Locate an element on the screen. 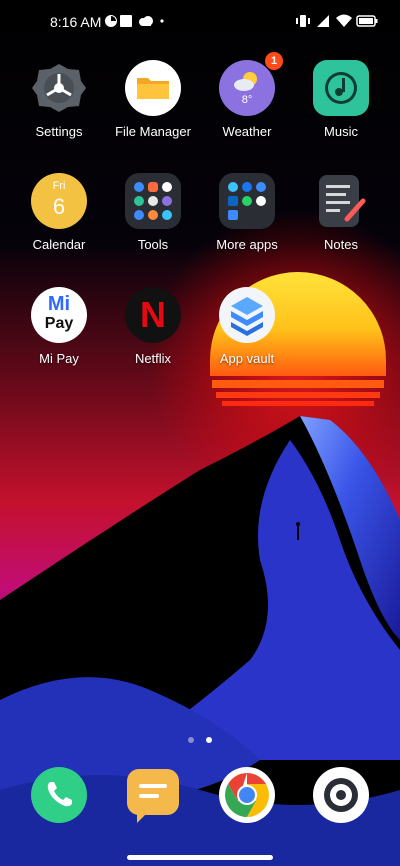  wifi-icon is located at coordinates (344, 20).